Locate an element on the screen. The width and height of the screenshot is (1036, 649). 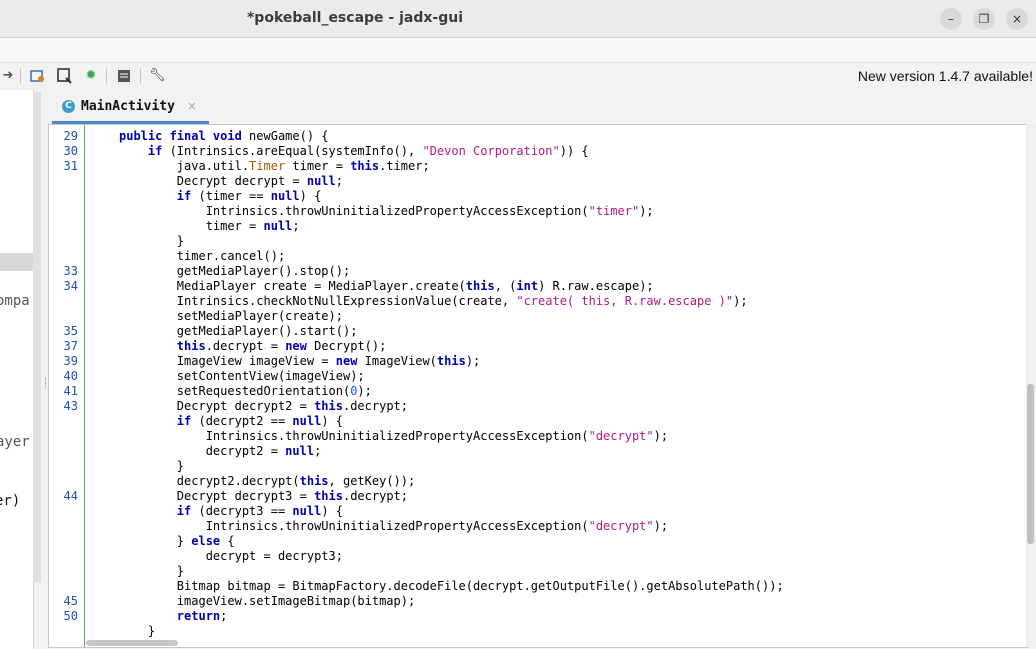
code-text: } else { is located at coordinates (177, 541).